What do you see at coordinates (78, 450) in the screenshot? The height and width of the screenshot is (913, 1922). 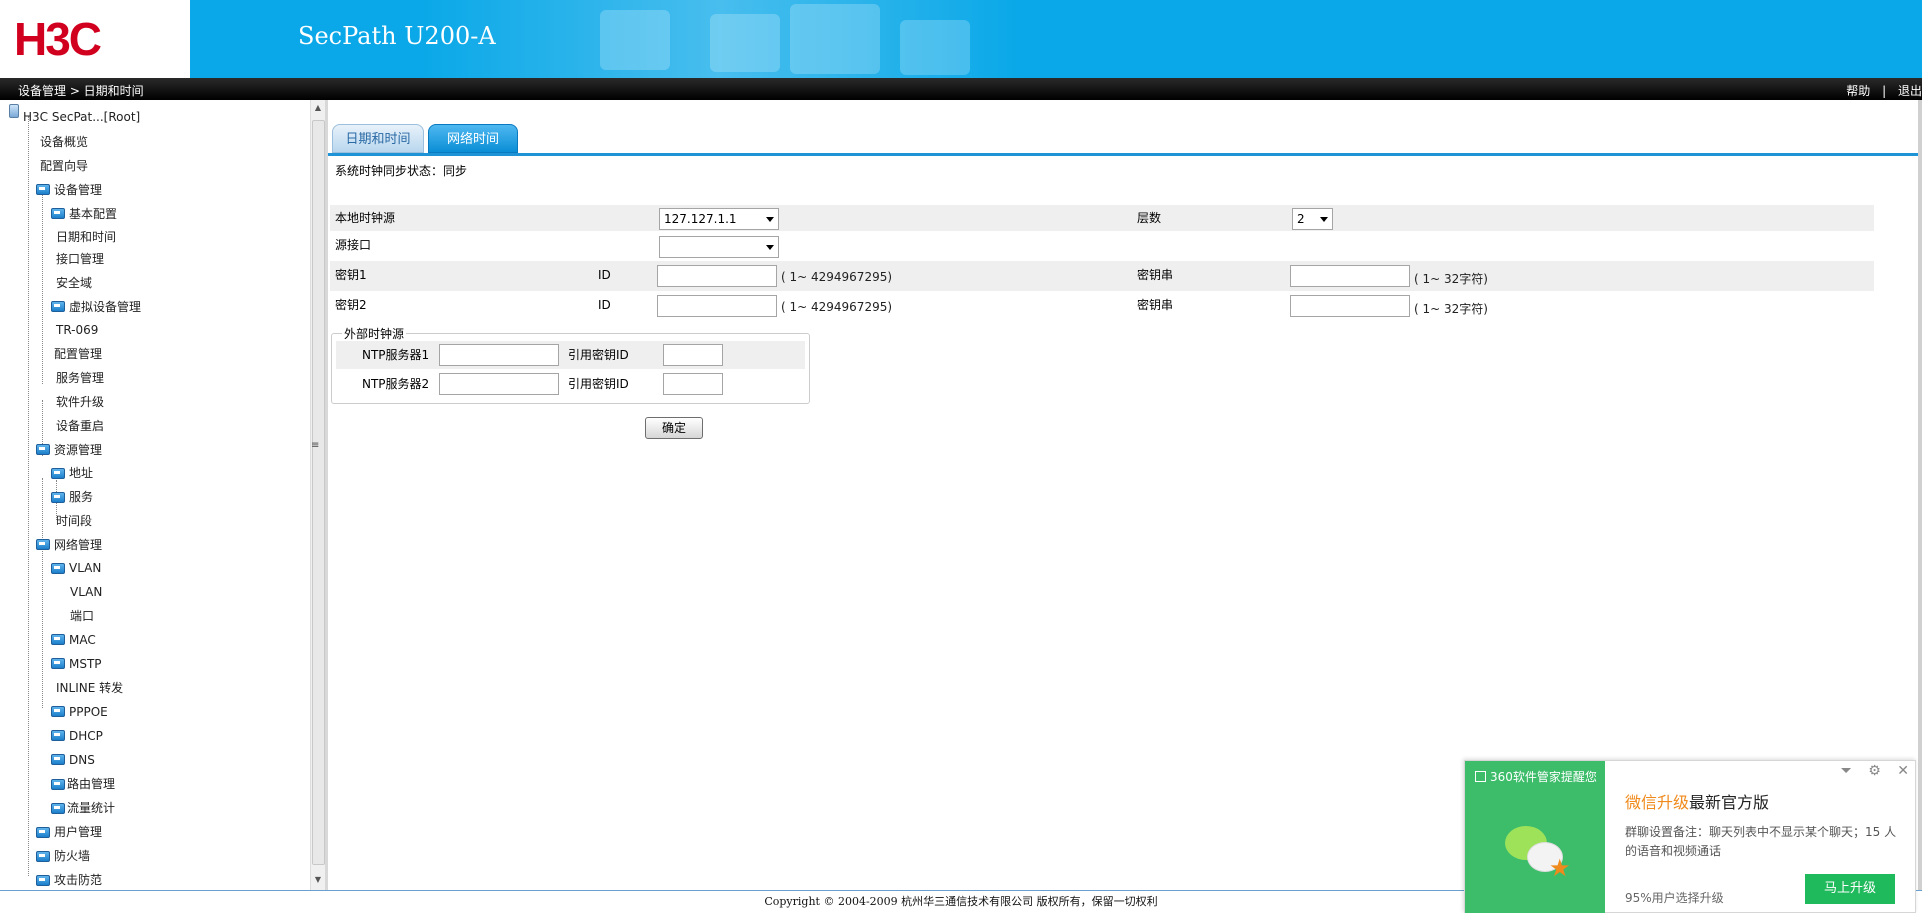 I see `tree-item-resource-management: 资源管理` at bounding box center [78, 450].